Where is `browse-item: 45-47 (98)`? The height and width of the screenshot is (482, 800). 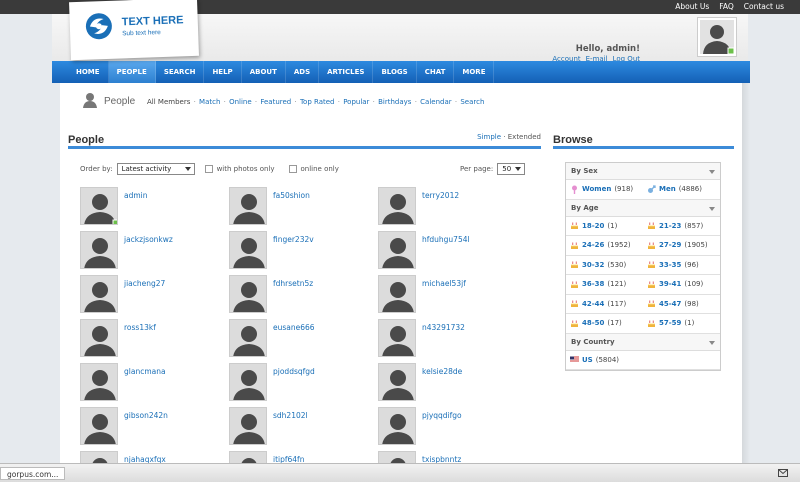
browse-item: 45-47 (98) is located at coordinates (681, 304).